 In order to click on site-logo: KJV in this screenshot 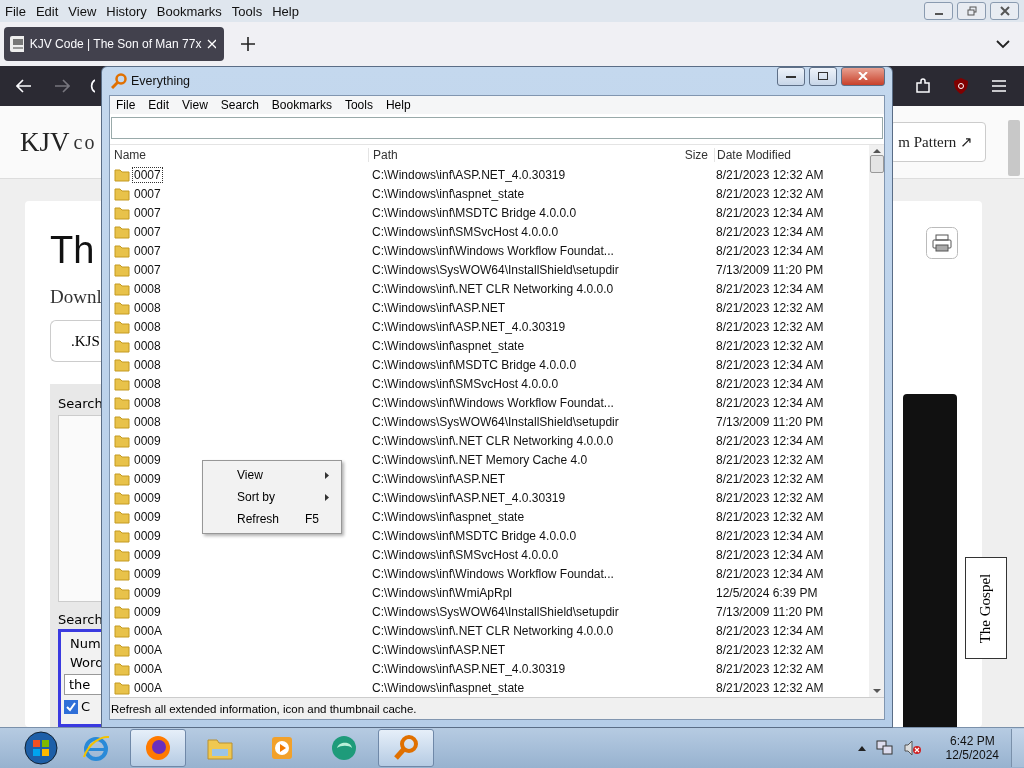, I will do `click(45, 142)`.